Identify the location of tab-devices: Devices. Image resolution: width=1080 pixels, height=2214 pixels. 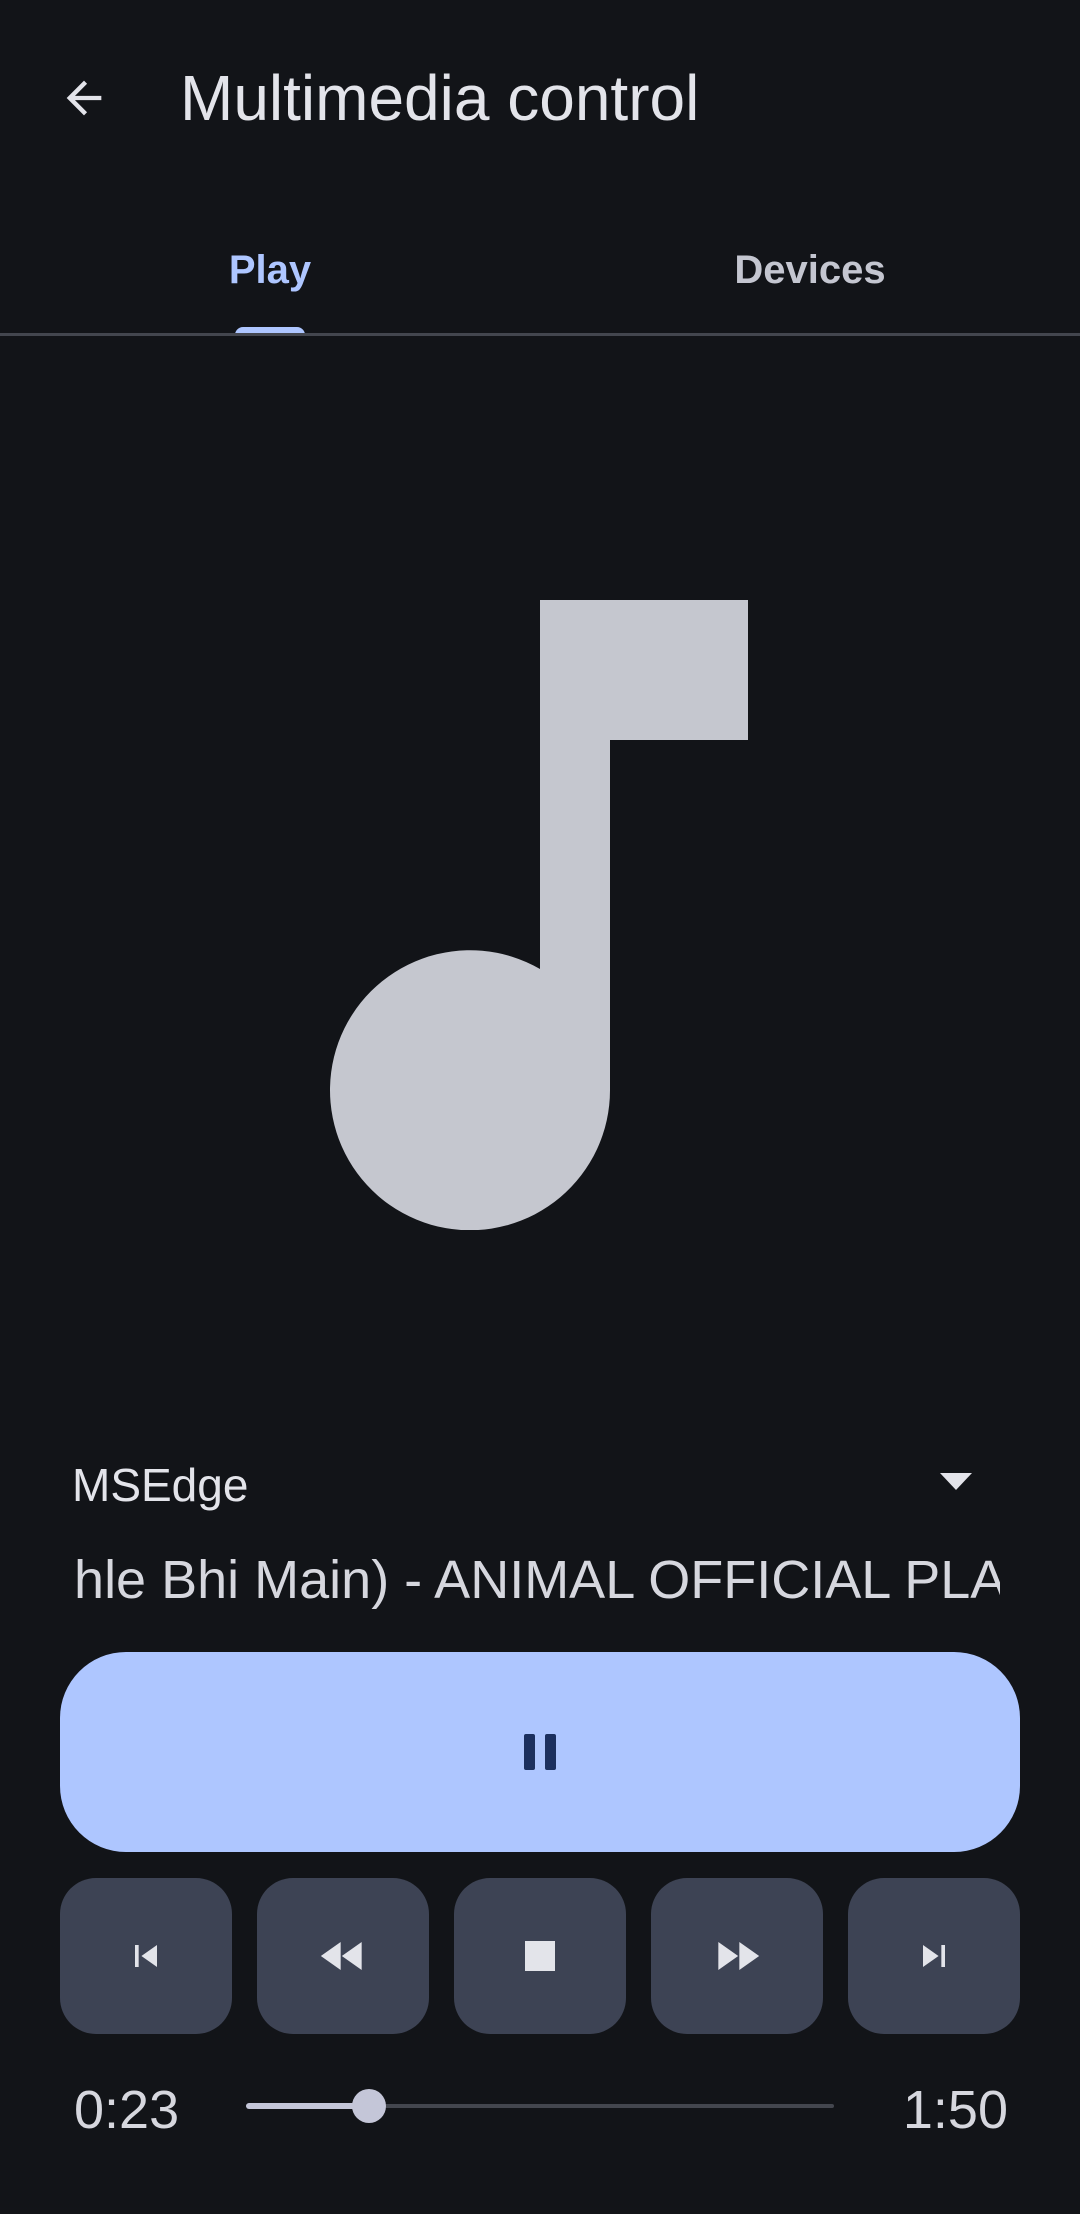
(810, 270).